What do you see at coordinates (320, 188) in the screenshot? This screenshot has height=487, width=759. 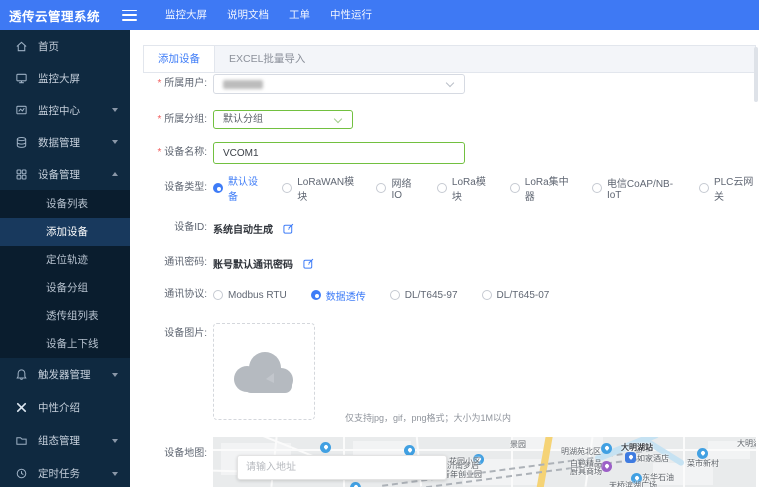 I see `radio-lorawan-module: LoRaWAN模块` at bounding box center [320, 188].